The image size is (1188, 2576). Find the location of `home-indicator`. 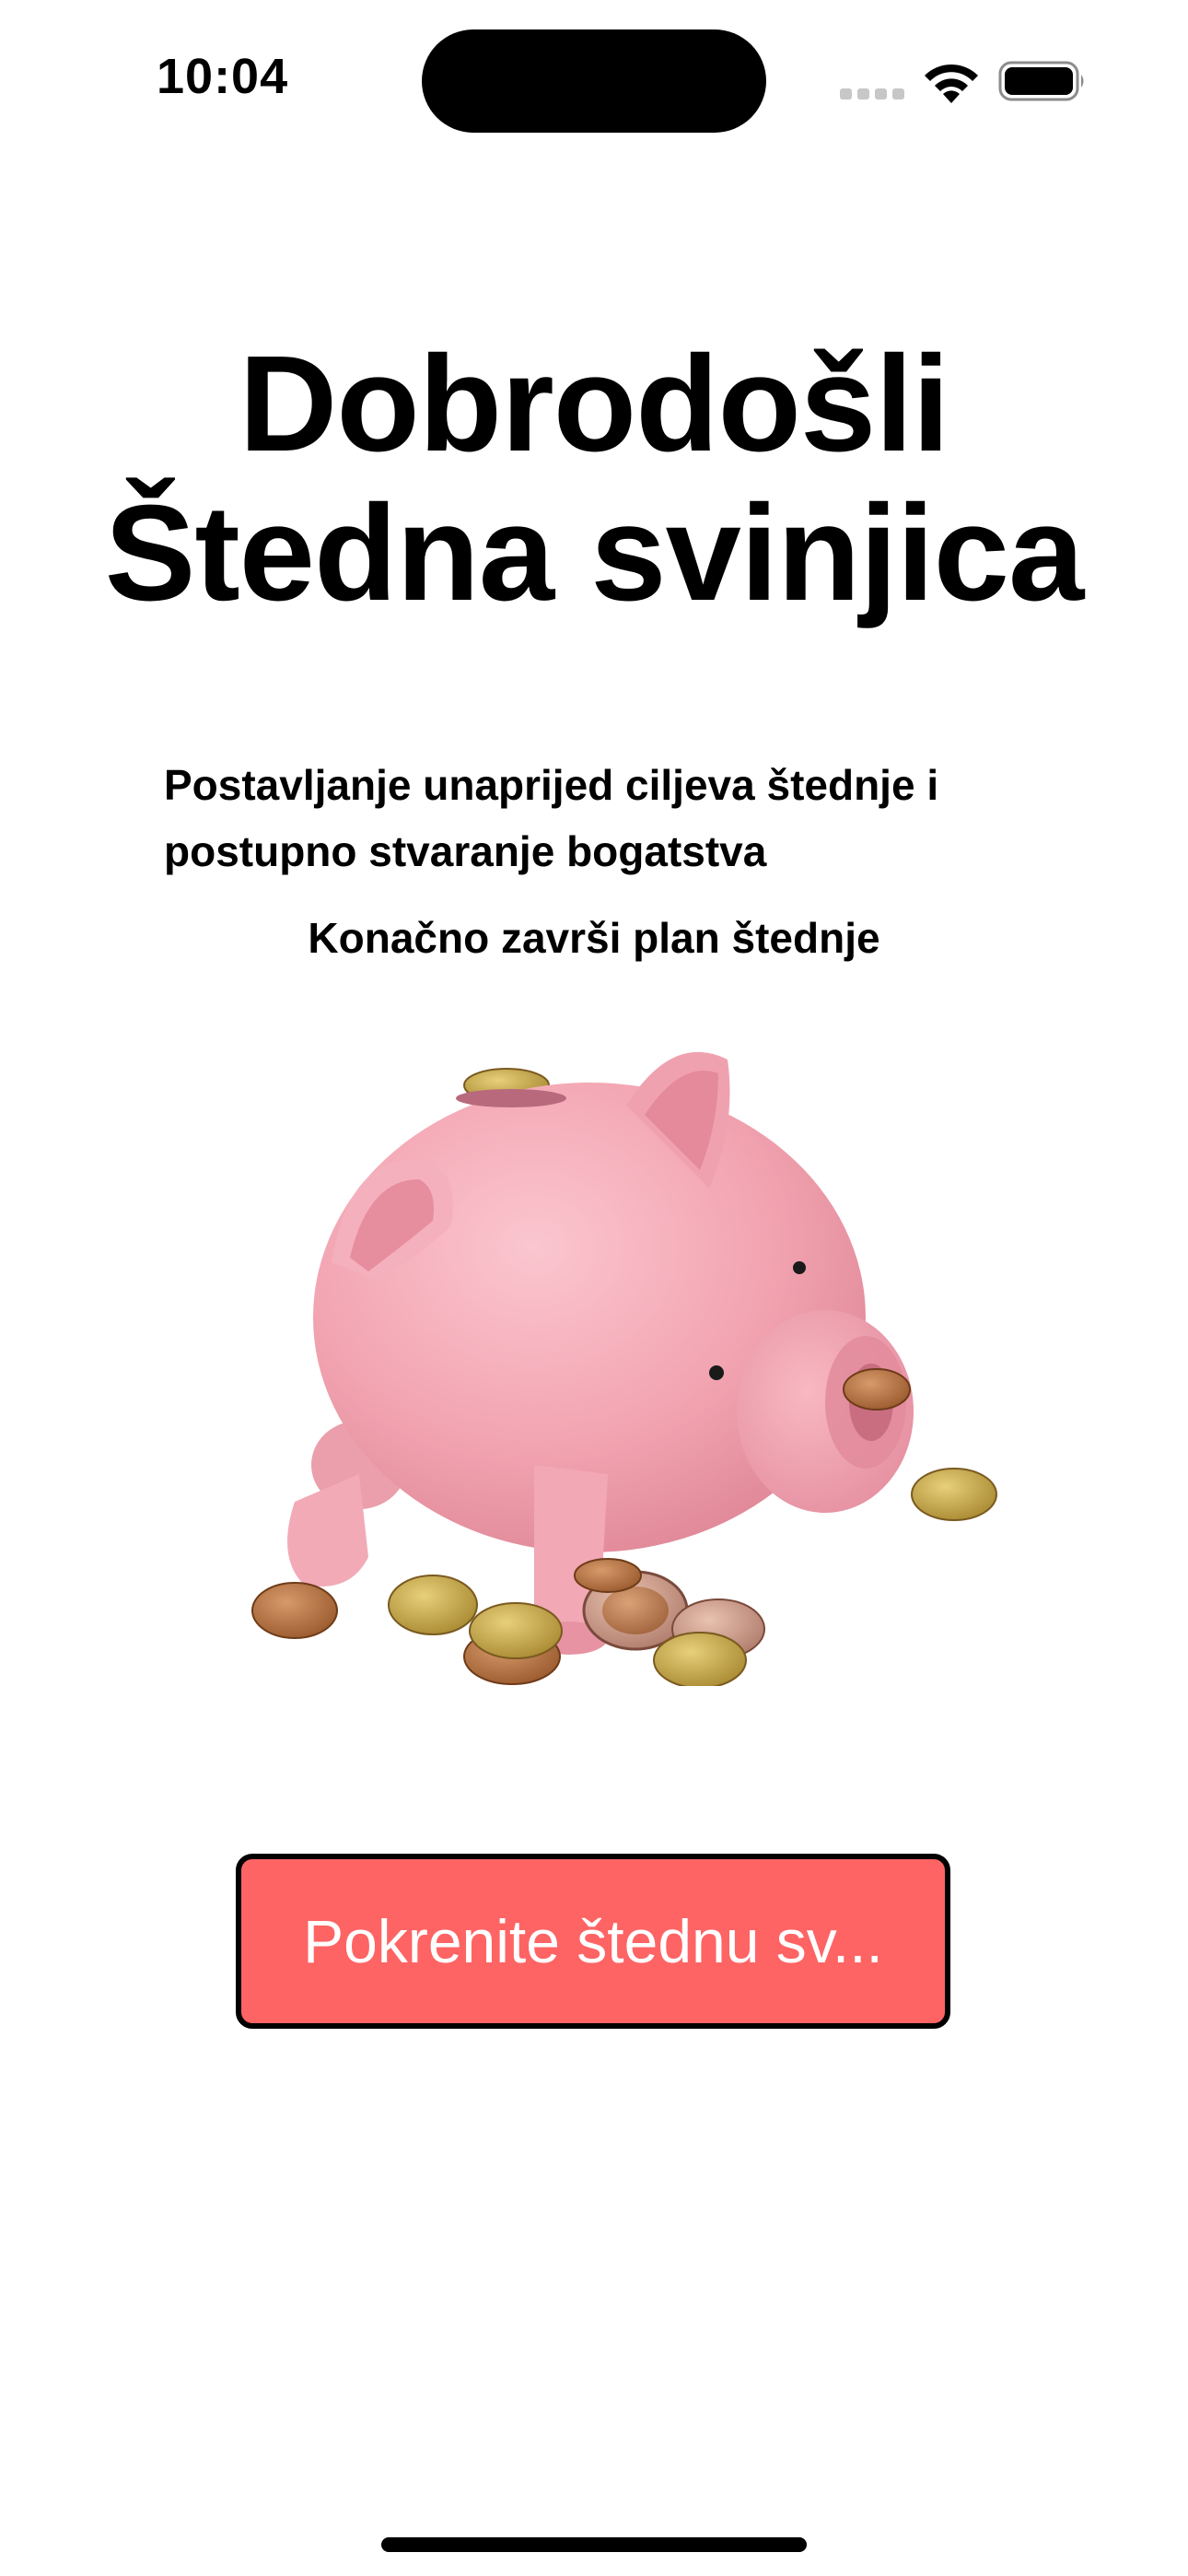

home-indicator is located at coordinates (594, 2544).